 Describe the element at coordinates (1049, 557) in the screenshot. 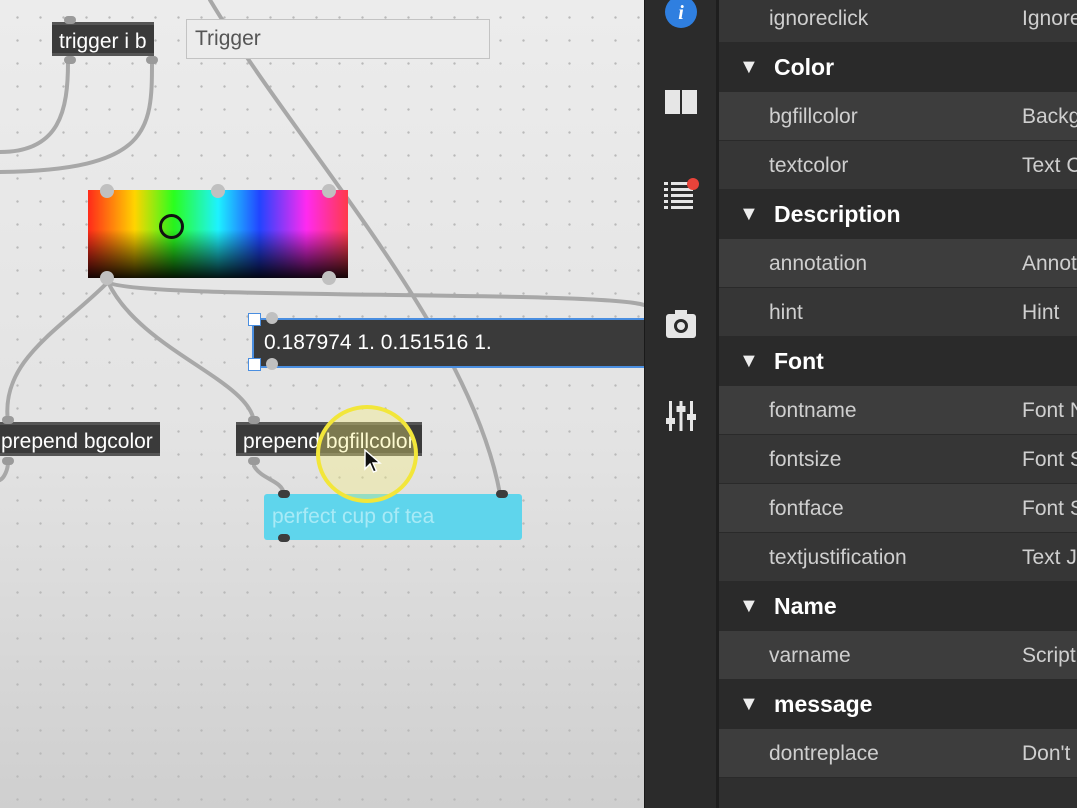

I see `attribute-label: Text J` at that location.